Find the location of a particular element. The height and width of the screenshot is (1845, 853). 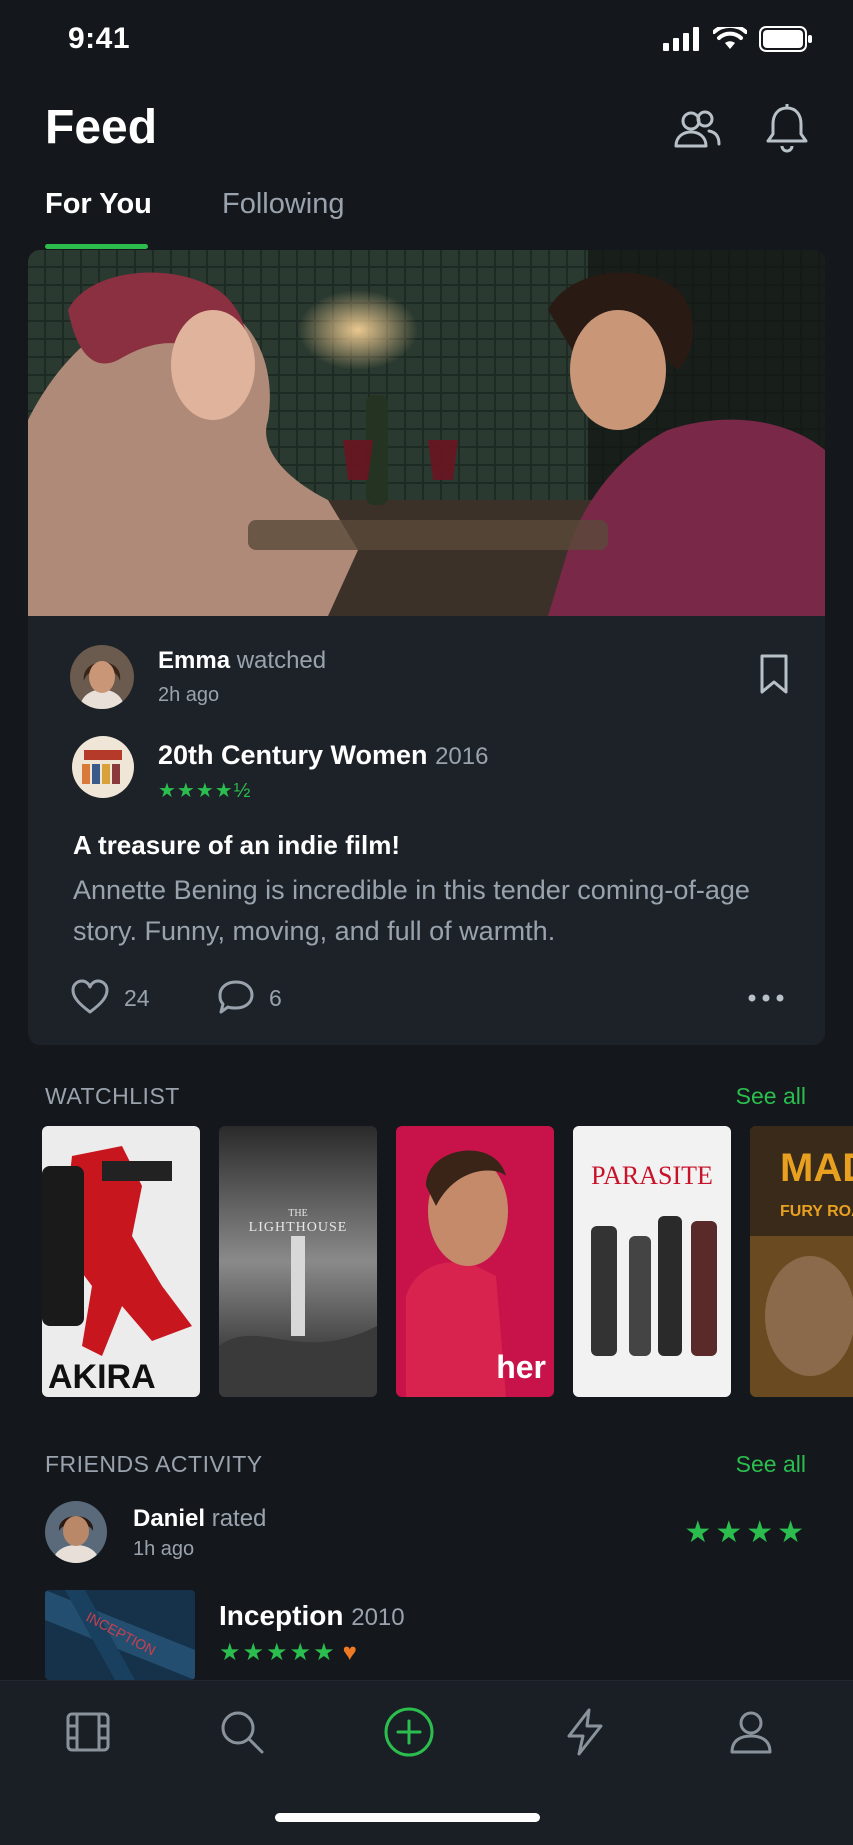

poster-title: her is located at coordinates (521, 1367).